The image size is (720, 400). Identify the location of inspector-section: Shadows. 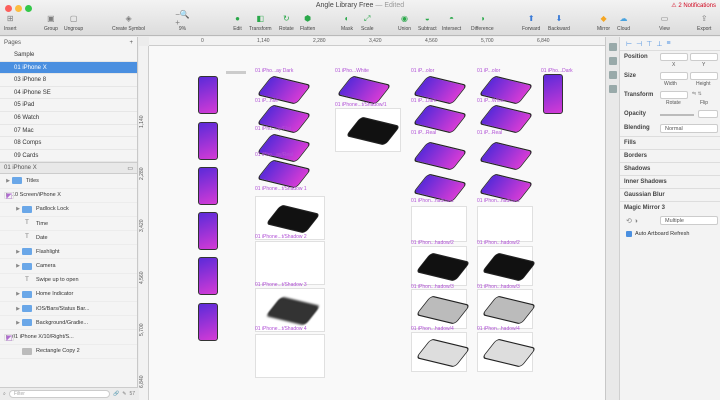
(670, 168).